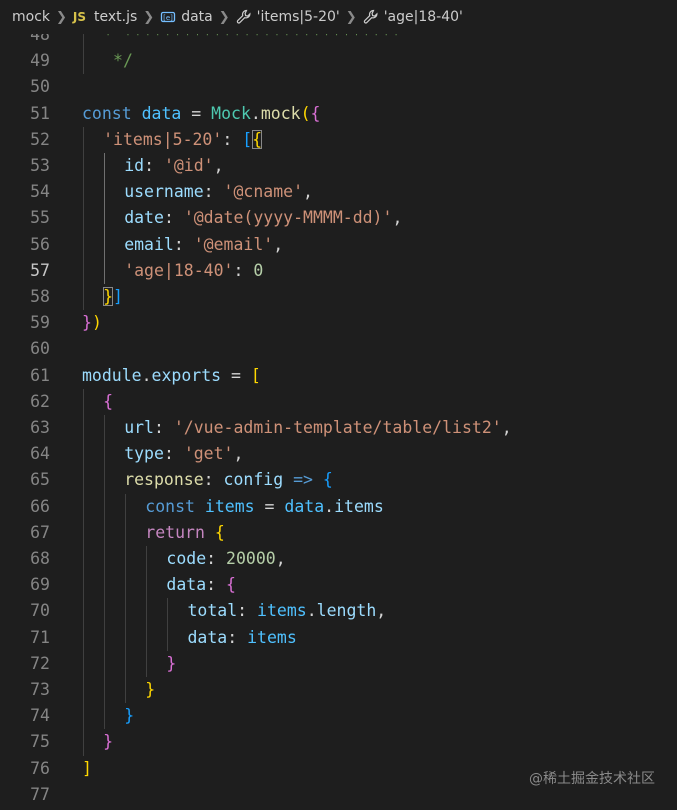  Describe the element at coordinates (197, 17) in the screenshot. I see `breadcrumb-symbol-label: data` at that location.